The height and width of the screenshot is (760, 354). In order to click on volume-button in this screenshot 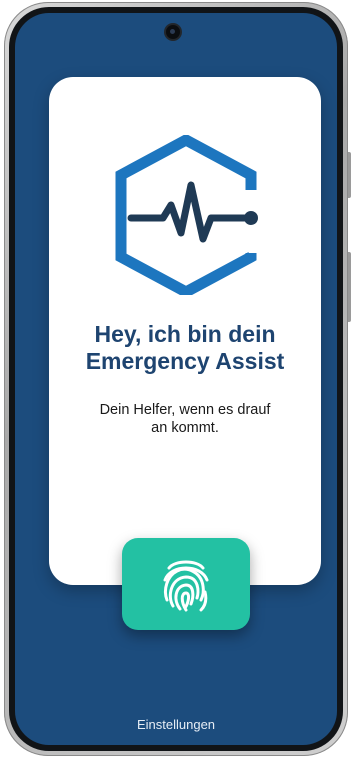, I will do `click(349, 175)`.